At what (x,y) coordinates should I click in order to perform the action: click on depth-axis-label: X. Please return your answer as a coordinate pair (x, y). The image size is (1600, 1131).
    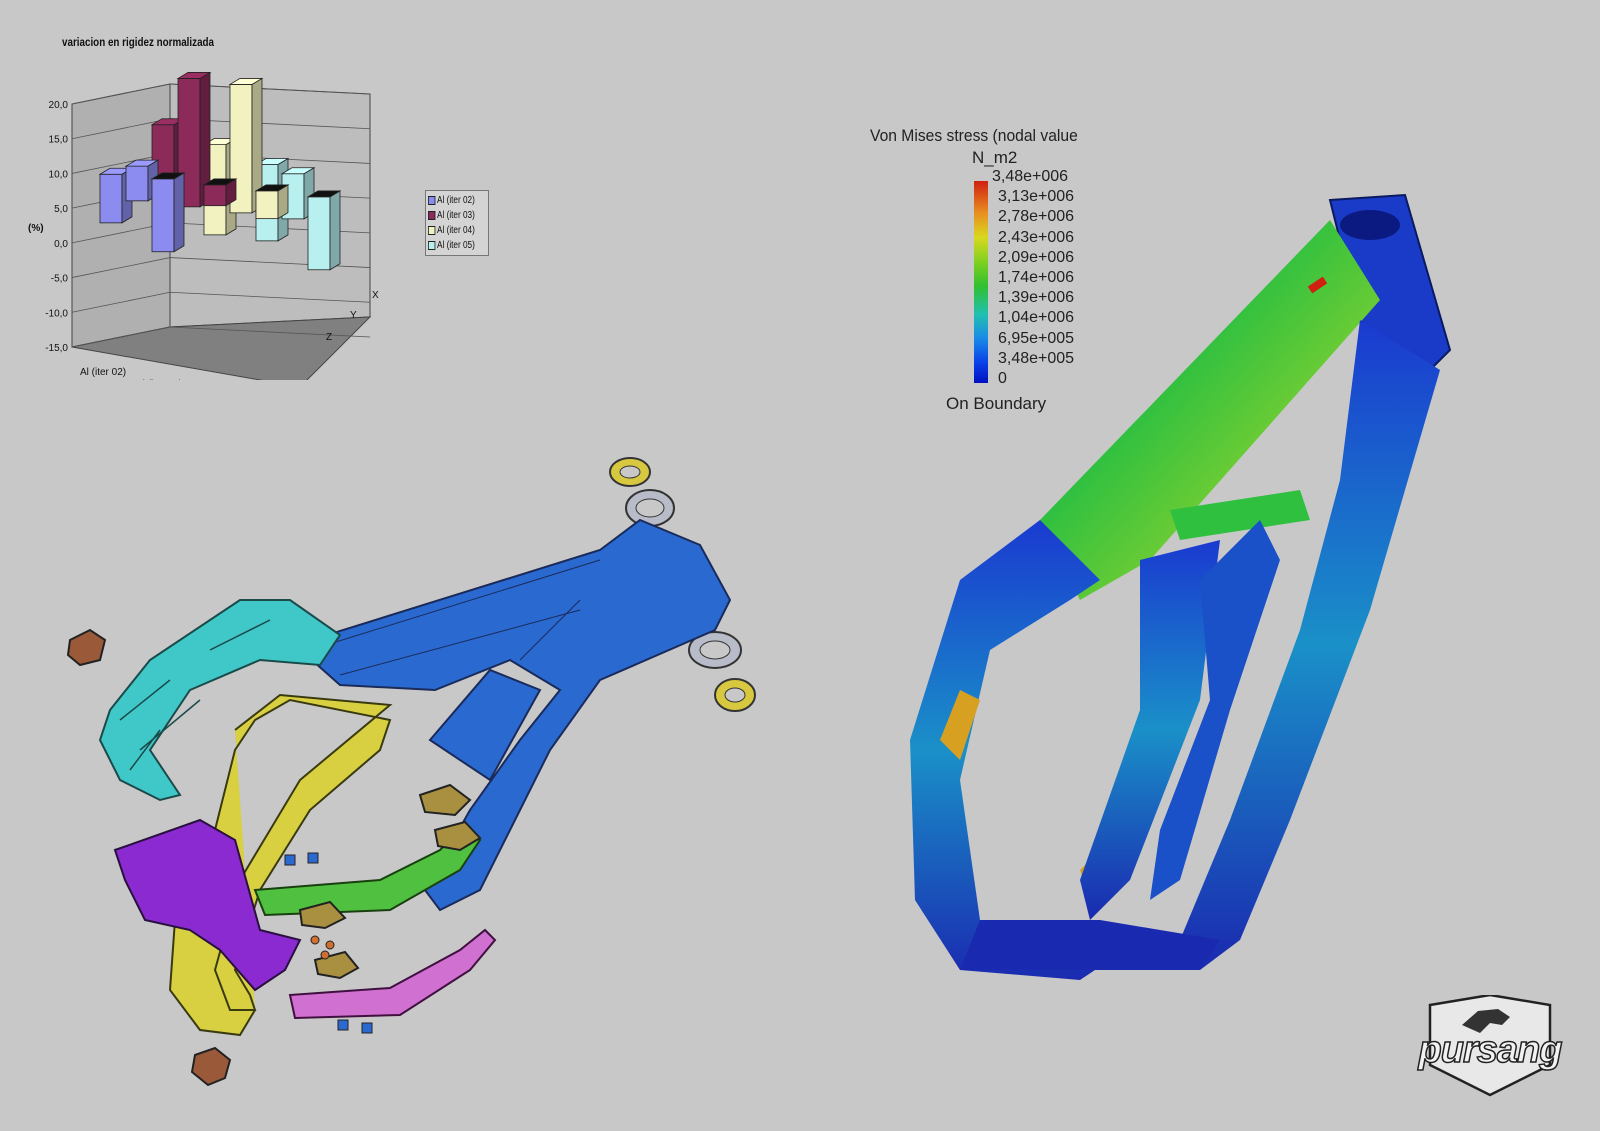
    Looking at the image, I should click on (375, 295).